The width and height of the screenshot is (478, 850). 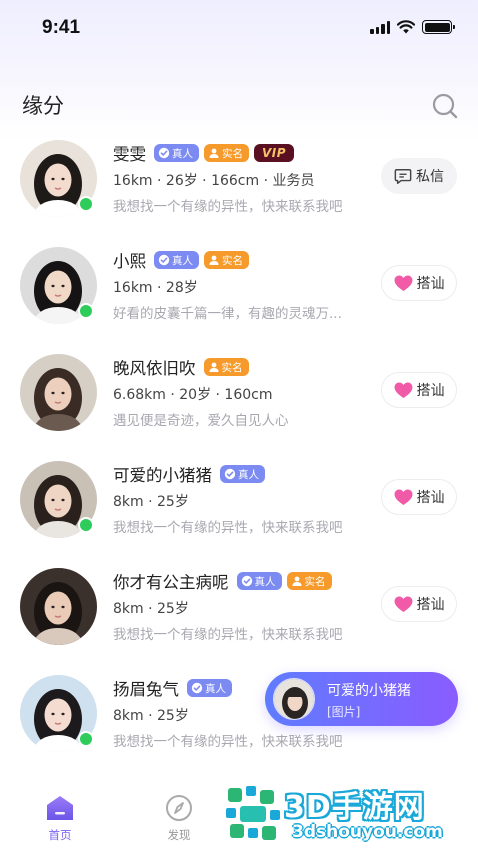 I want to click on message-button-label: 私信, so click(x=430, y=177).